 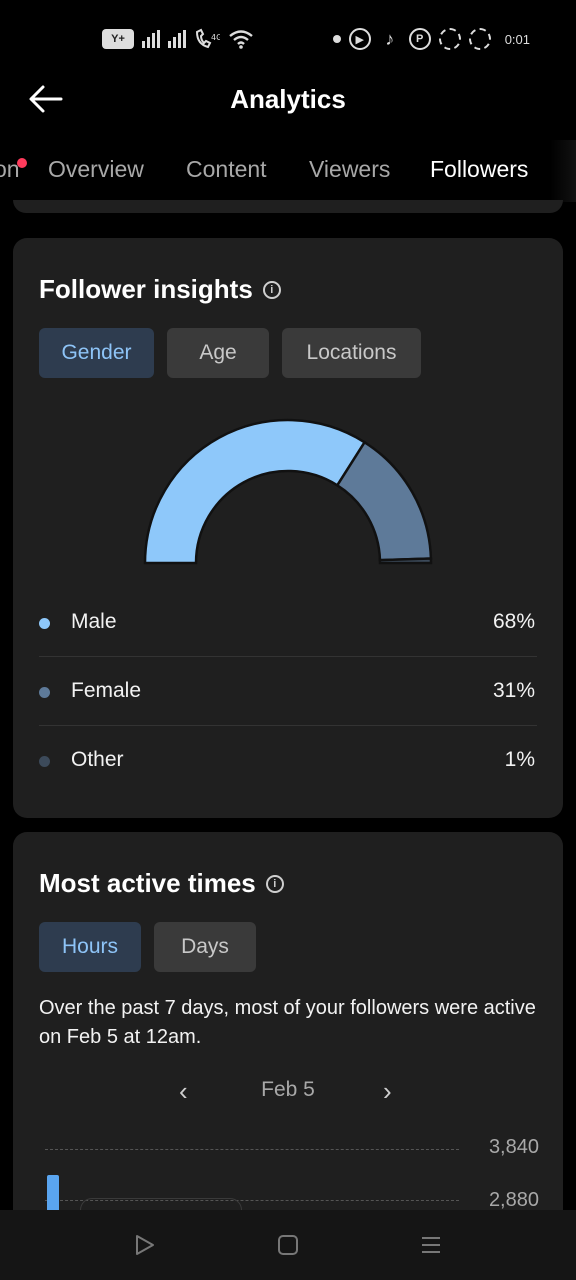 What do you see at coordinates (336, 39) in the screenshot?
I see `notification-dot-icon` at bounding box center [336, 39].